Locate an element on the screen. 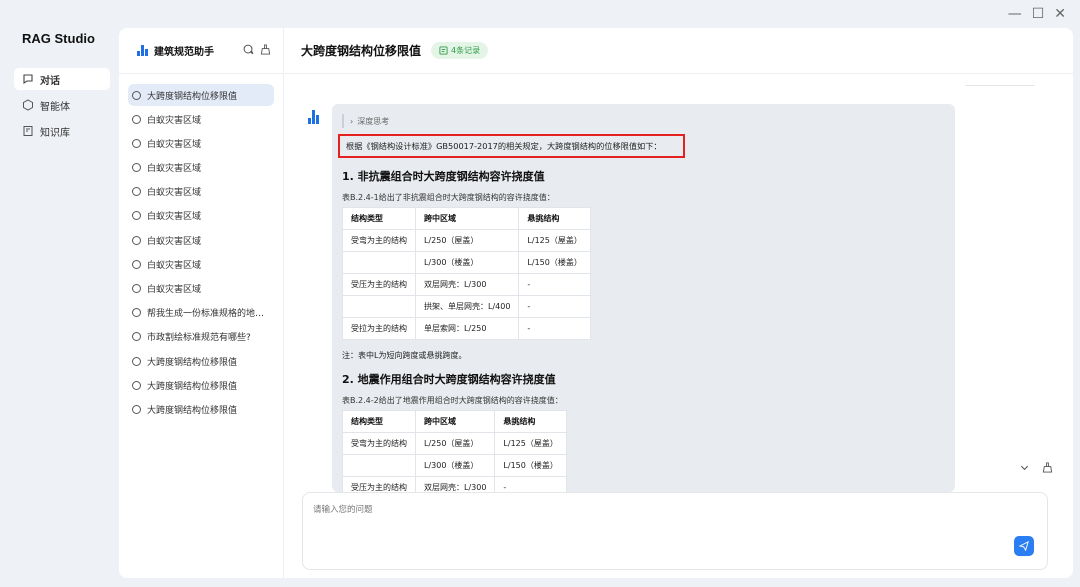  chevron-right-icon: › is located at coordinates (352, 121).